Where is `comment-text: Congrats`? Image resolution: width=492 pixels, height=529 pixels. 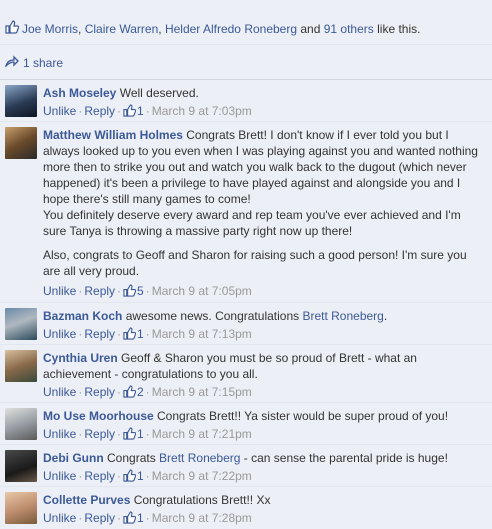 comment-text: Congrats is located at coordinates (133, 458).